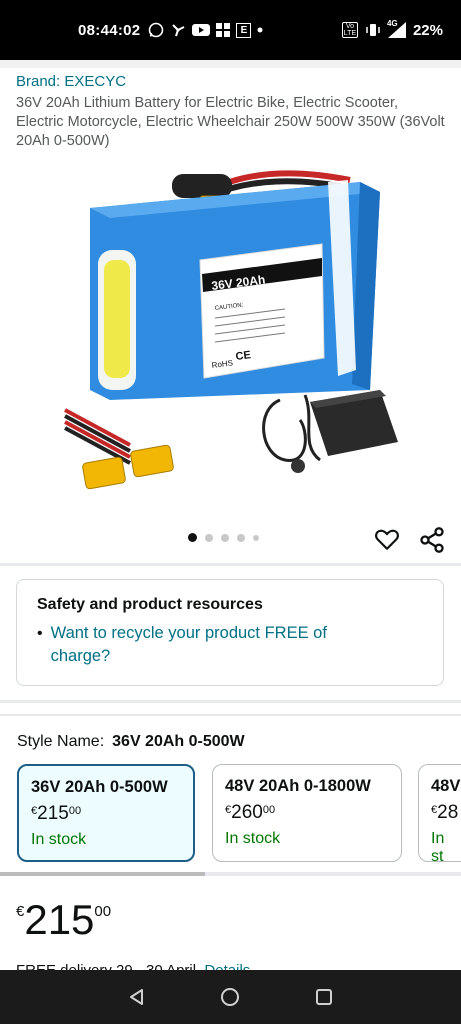  I want to click on fan-icon, so click(178, 30).